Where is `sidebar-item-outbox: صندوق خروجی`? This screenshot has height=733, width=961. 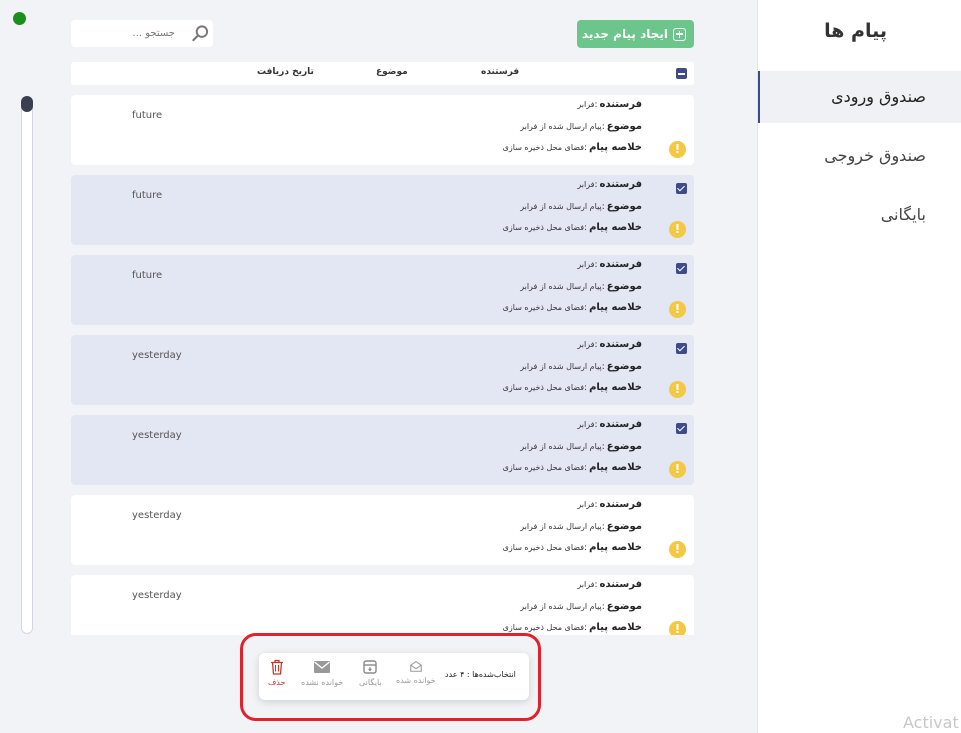
sidebar-item-outbox: صندوق خروجی is located at coordinates (859, 156).